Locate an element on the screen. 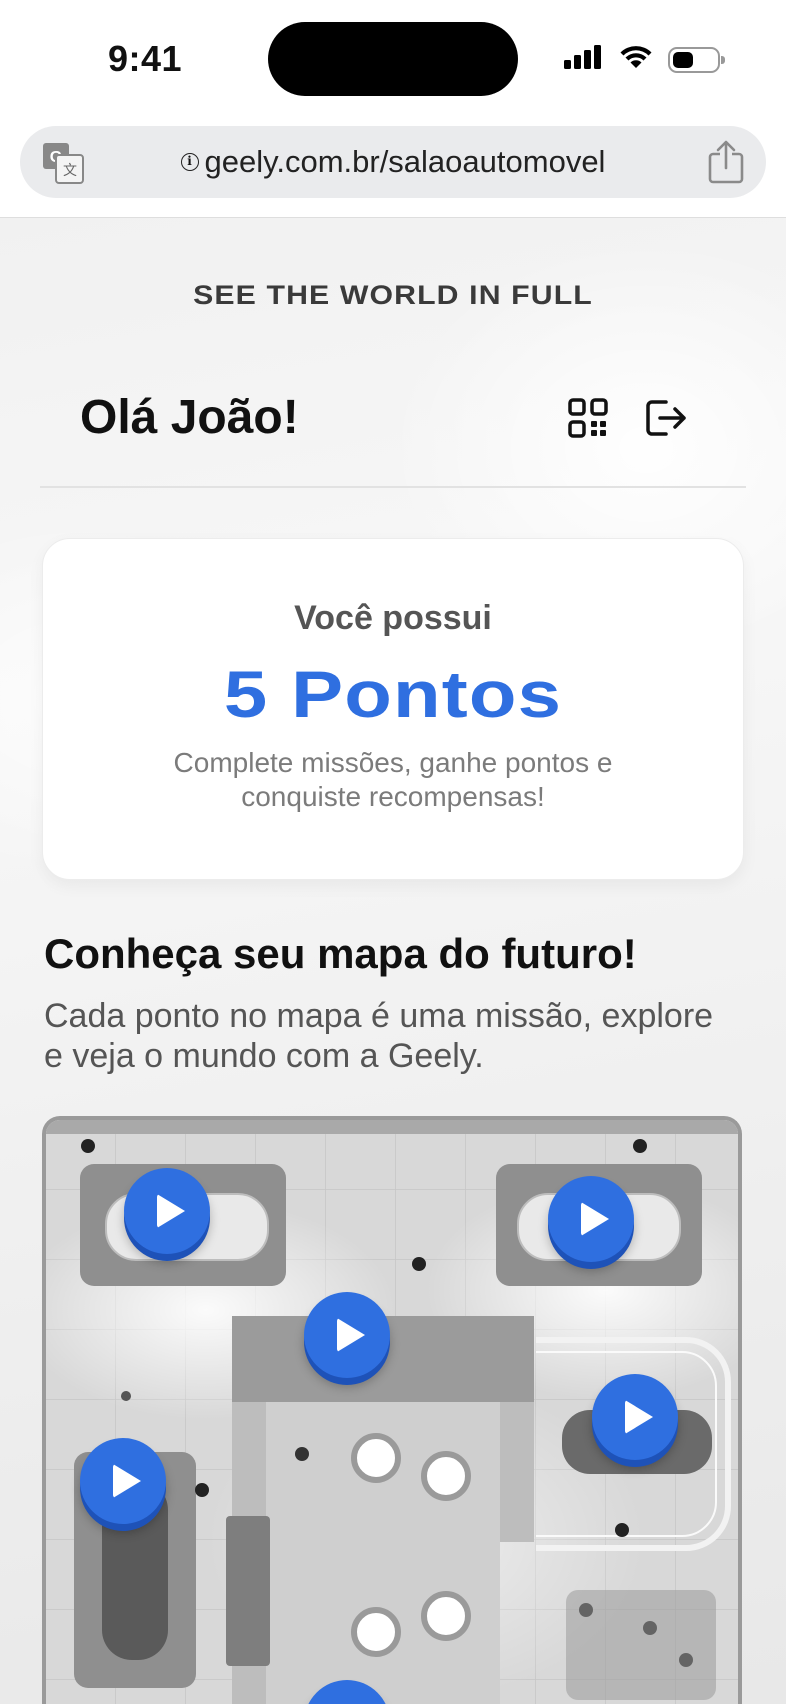 Image resolution: width=786 pixels, height=1704 pixels. browser-toolbar: G 文 i geely.com.br/salaoautomovel is located at coordinates (393, 168).